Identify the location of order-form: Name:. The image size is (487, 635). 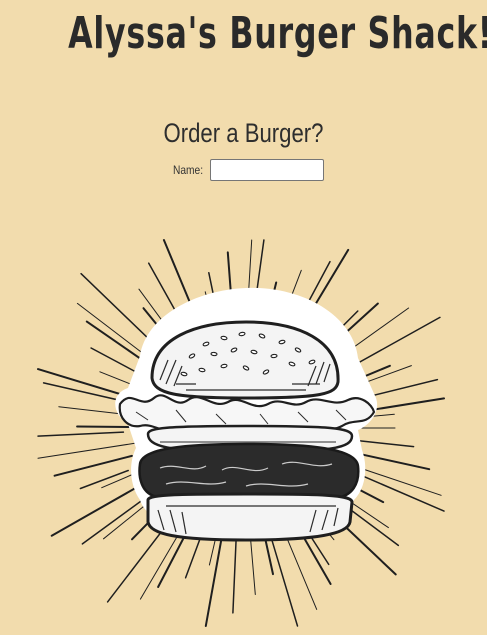
(249, 170).